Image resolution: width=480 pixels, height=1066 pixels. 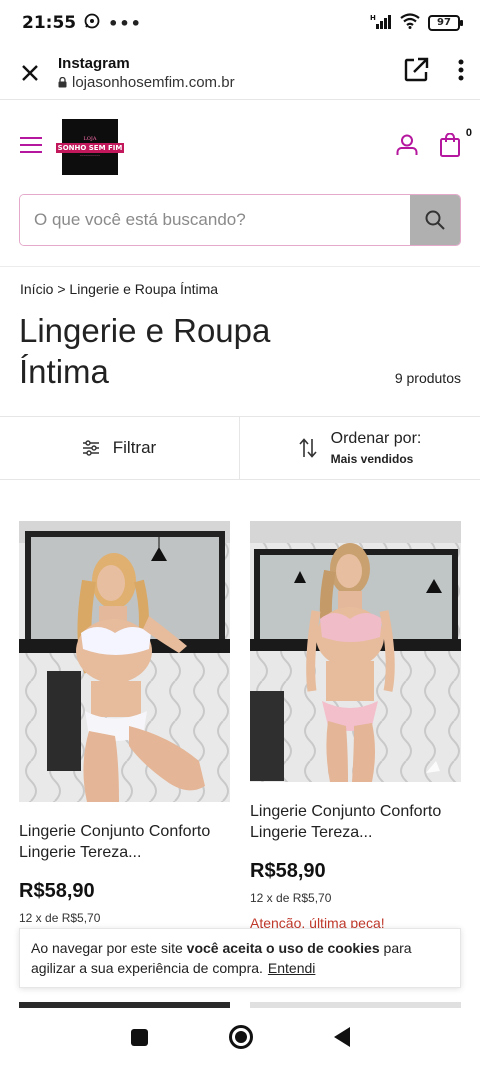 What do you see at coordinates (240, 73) in the screenshot?
I see `in-app-browser-bar: Instagram lojasonhosemfim.com.br` at bounding box center [240, 73].